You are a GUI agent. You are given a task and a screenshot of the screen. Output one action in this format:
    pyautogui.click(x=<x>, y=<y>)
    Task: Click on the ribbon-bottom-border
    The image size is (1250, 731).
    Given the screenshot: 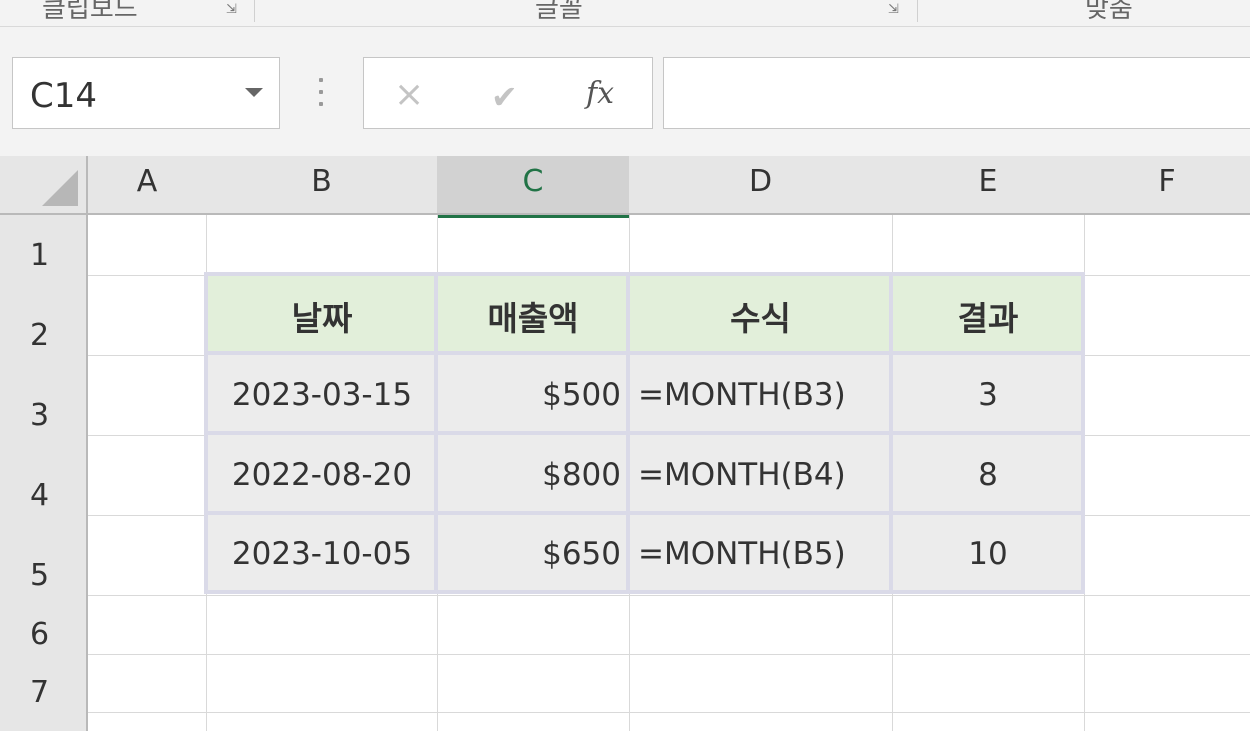 What is the action you would take?
    pyautogui.click(x=625, y=26)
    